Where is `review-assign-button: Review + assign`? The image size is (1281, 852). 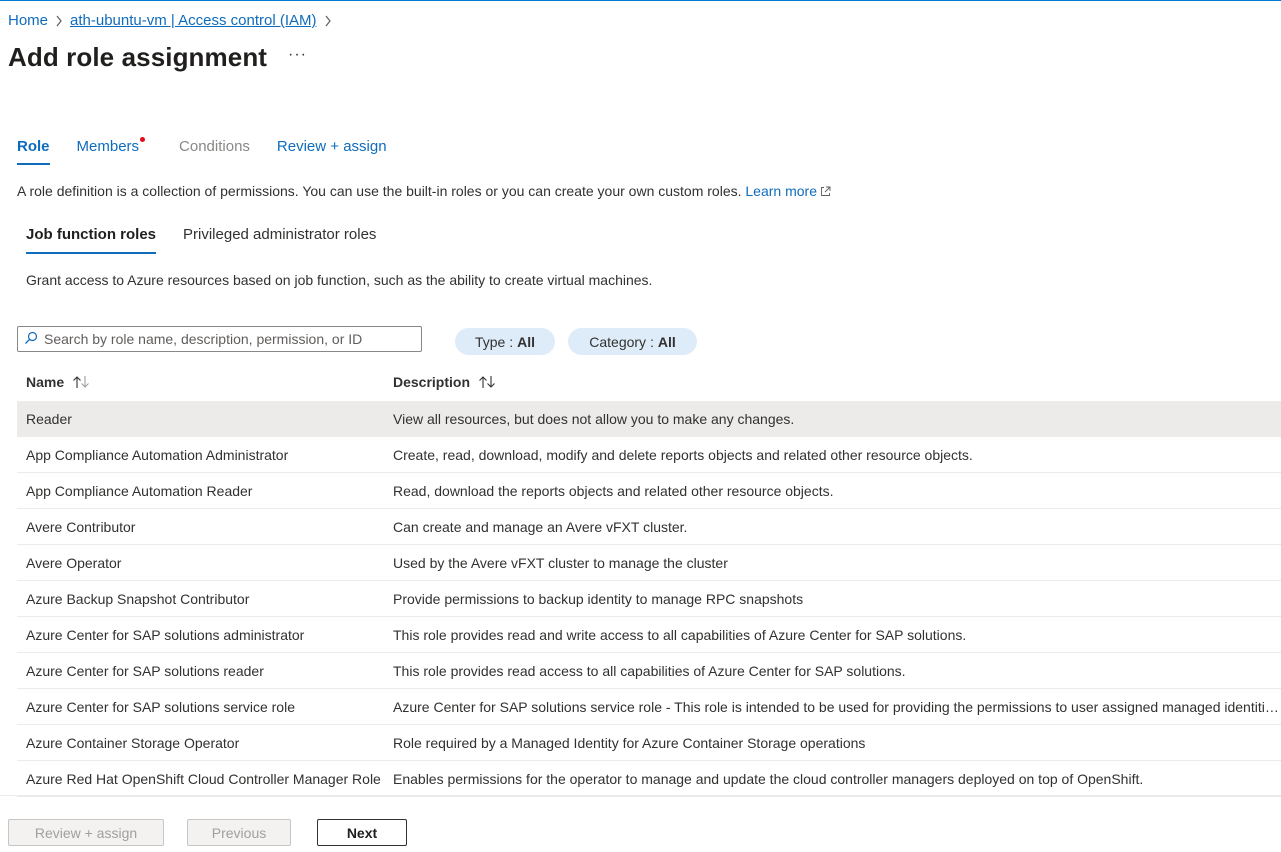 review-assign-button: Review + assign is located at coordinates (86, 832).